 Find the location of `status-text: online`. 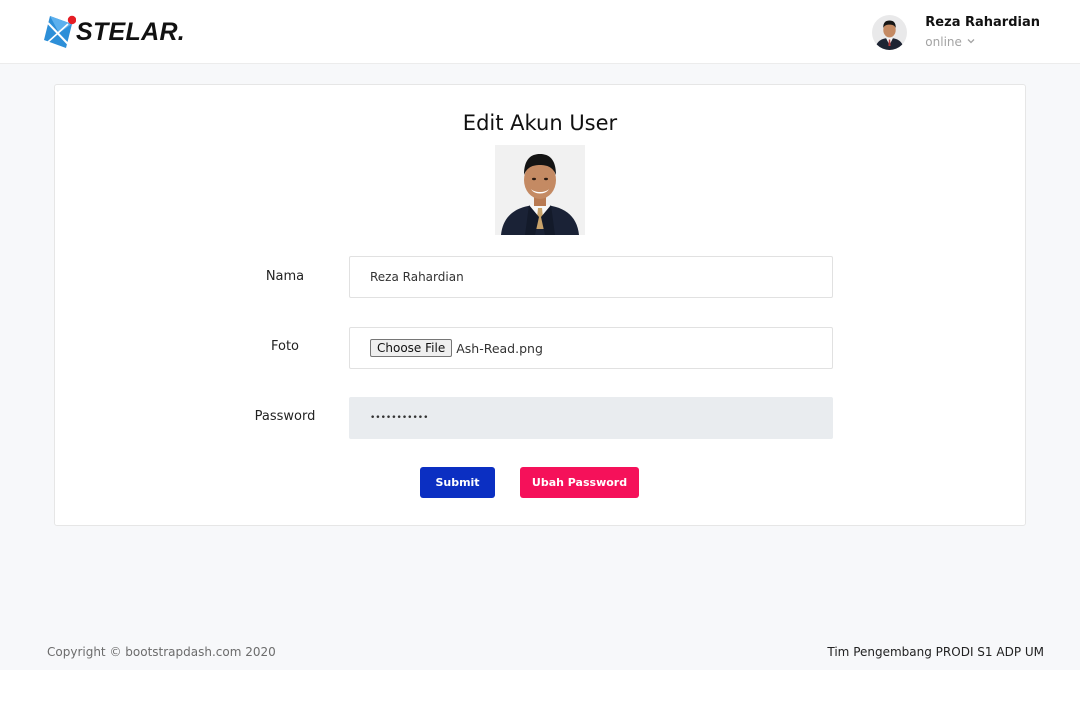

status-text: online is located at coordinates (943, 41).